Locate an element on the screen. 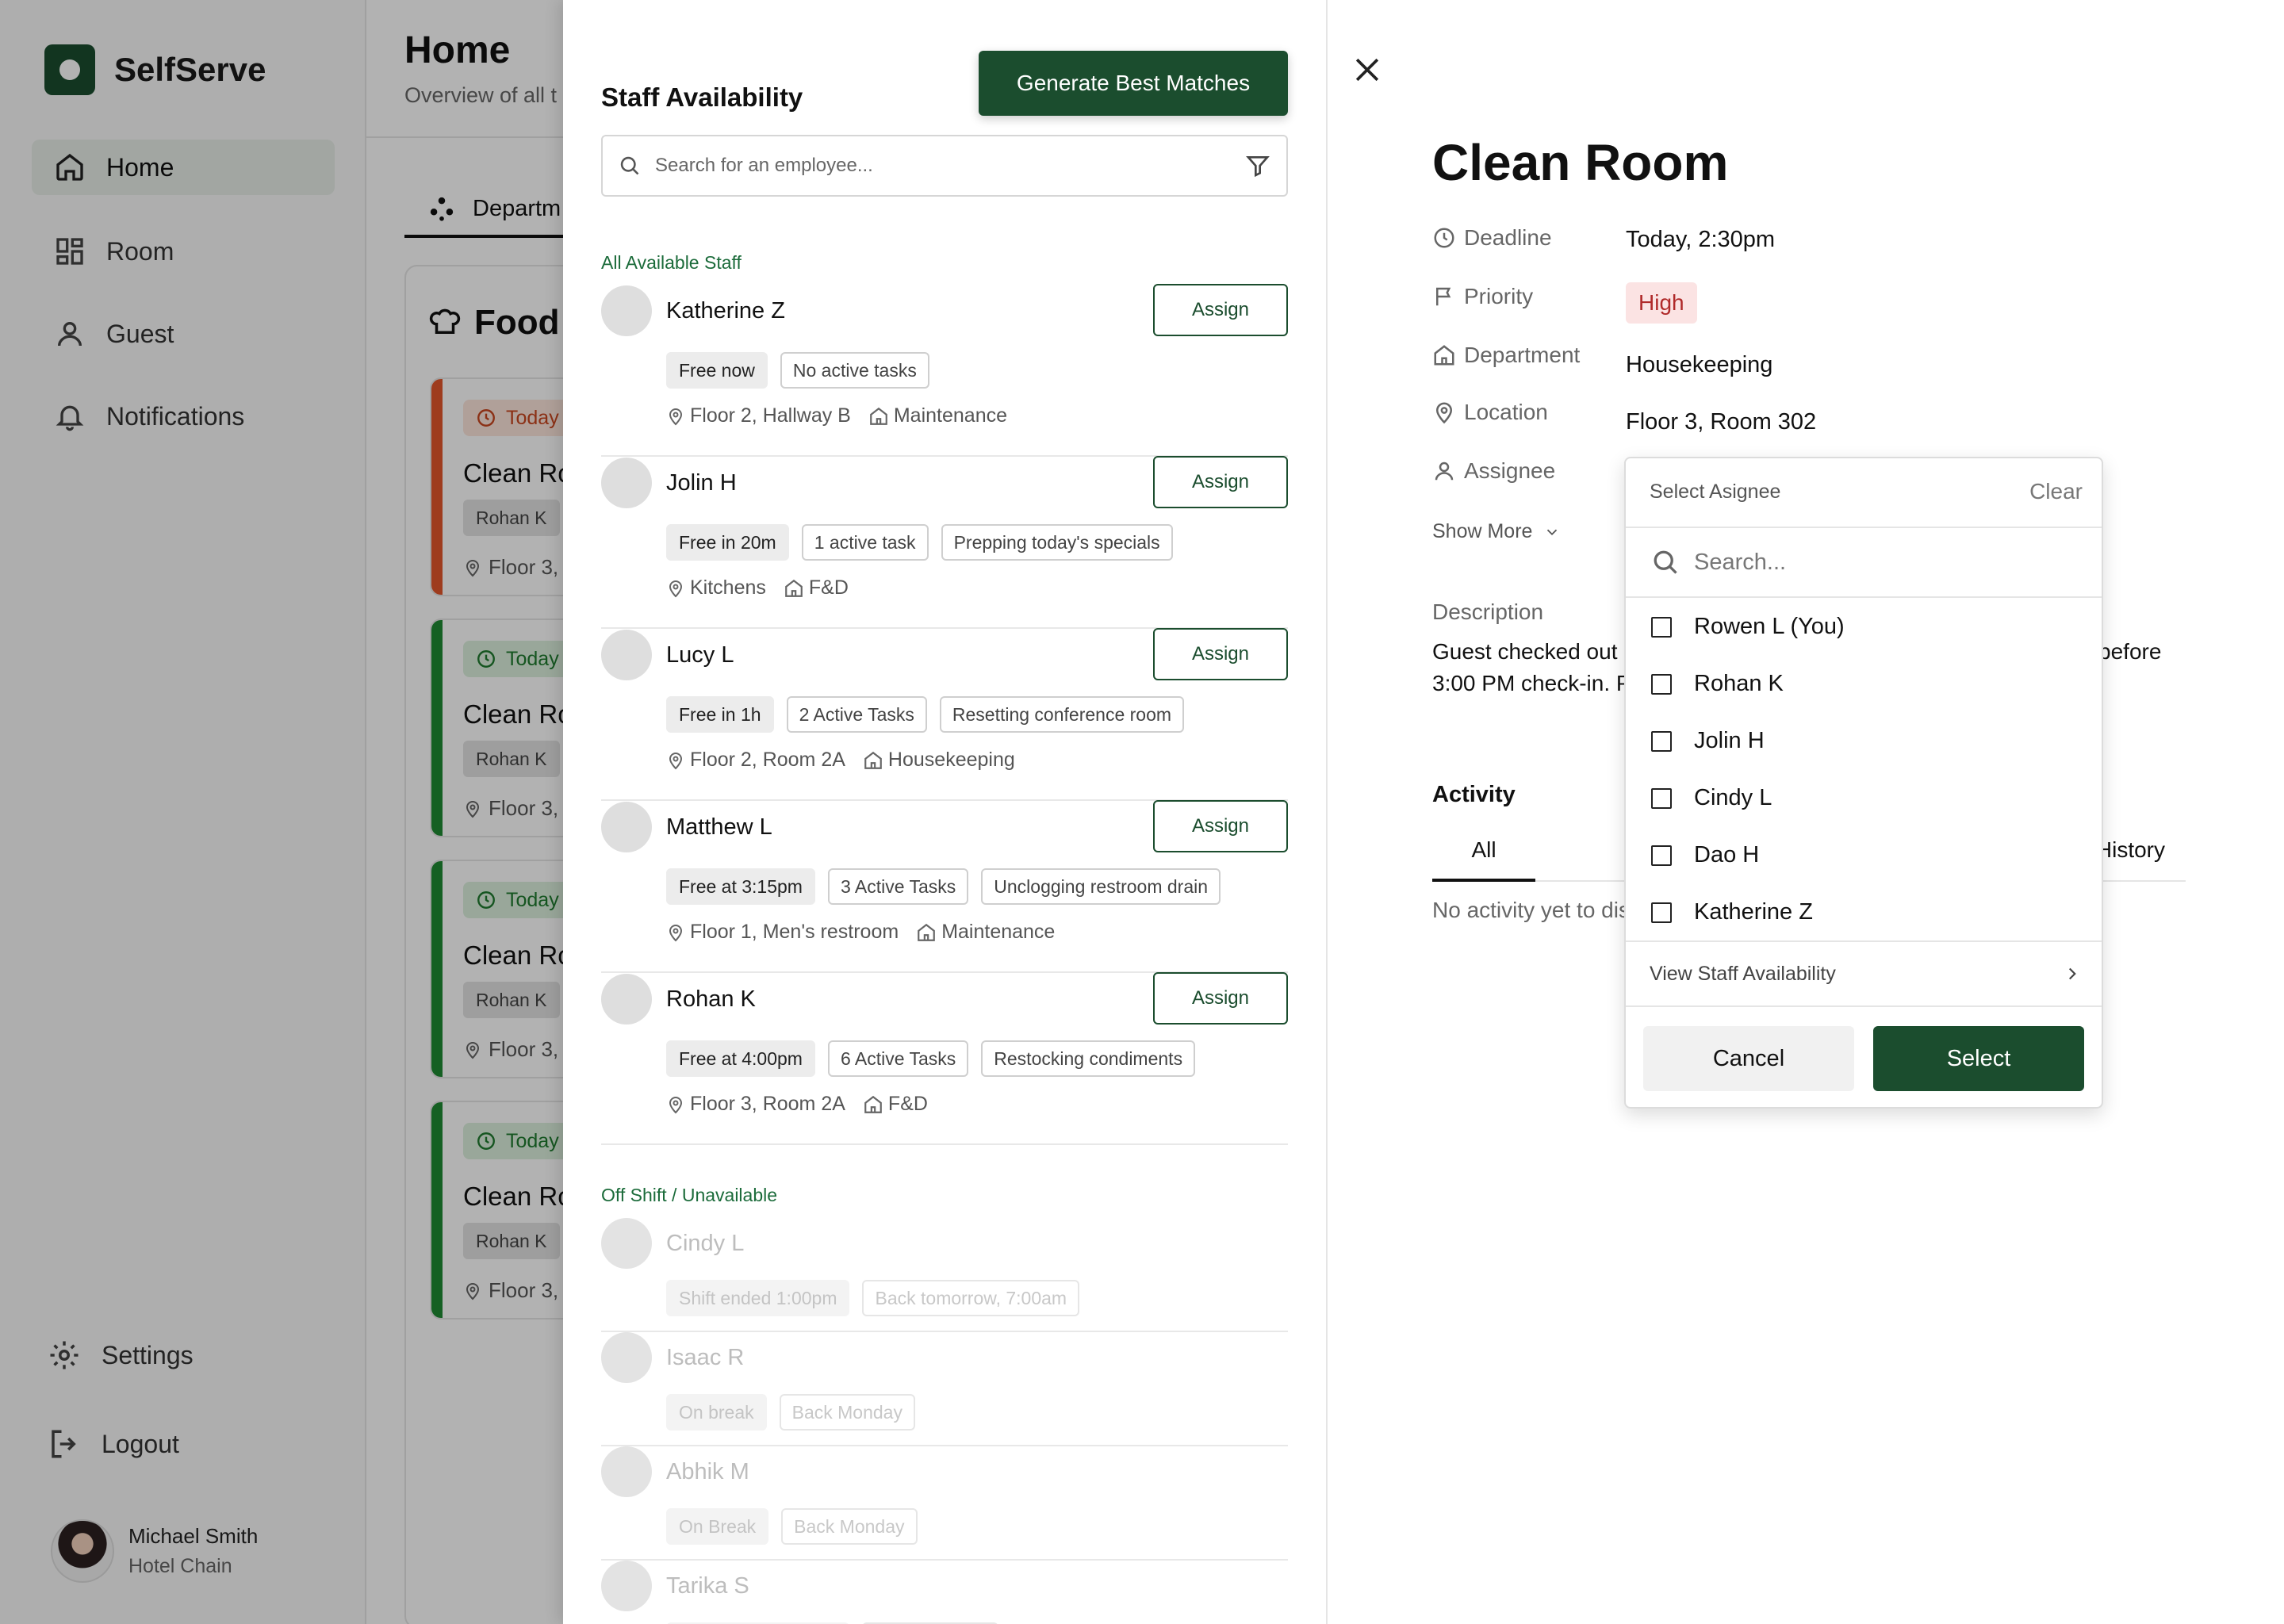 This screenshot has height=1624, width=2284. location-label: Location is located at coordinates (1490, 413).